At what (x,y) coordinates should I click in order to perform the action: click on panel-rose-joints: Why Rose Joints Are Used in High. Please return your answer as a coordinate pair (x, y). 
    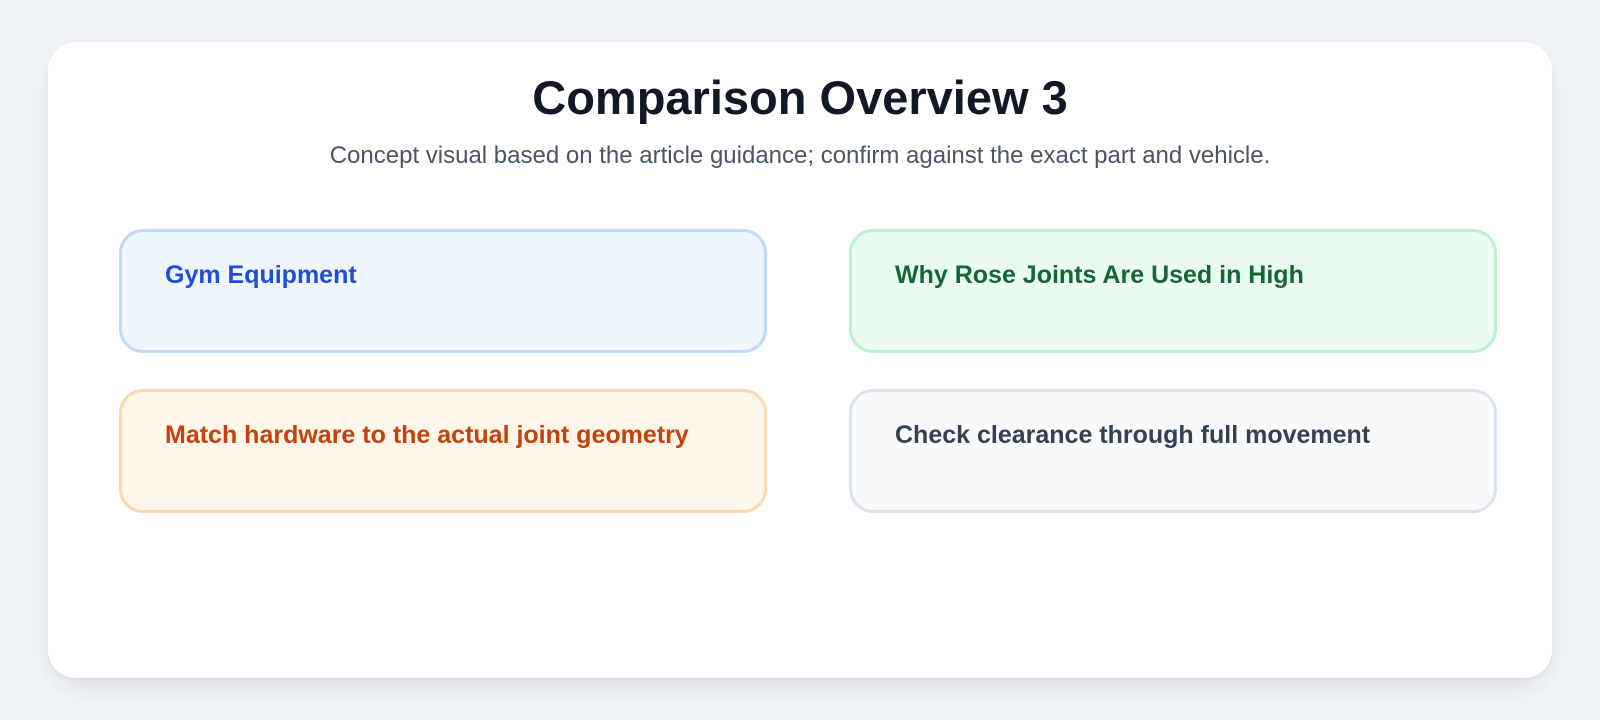
    Looking at the image, I should click on (1173, 291).